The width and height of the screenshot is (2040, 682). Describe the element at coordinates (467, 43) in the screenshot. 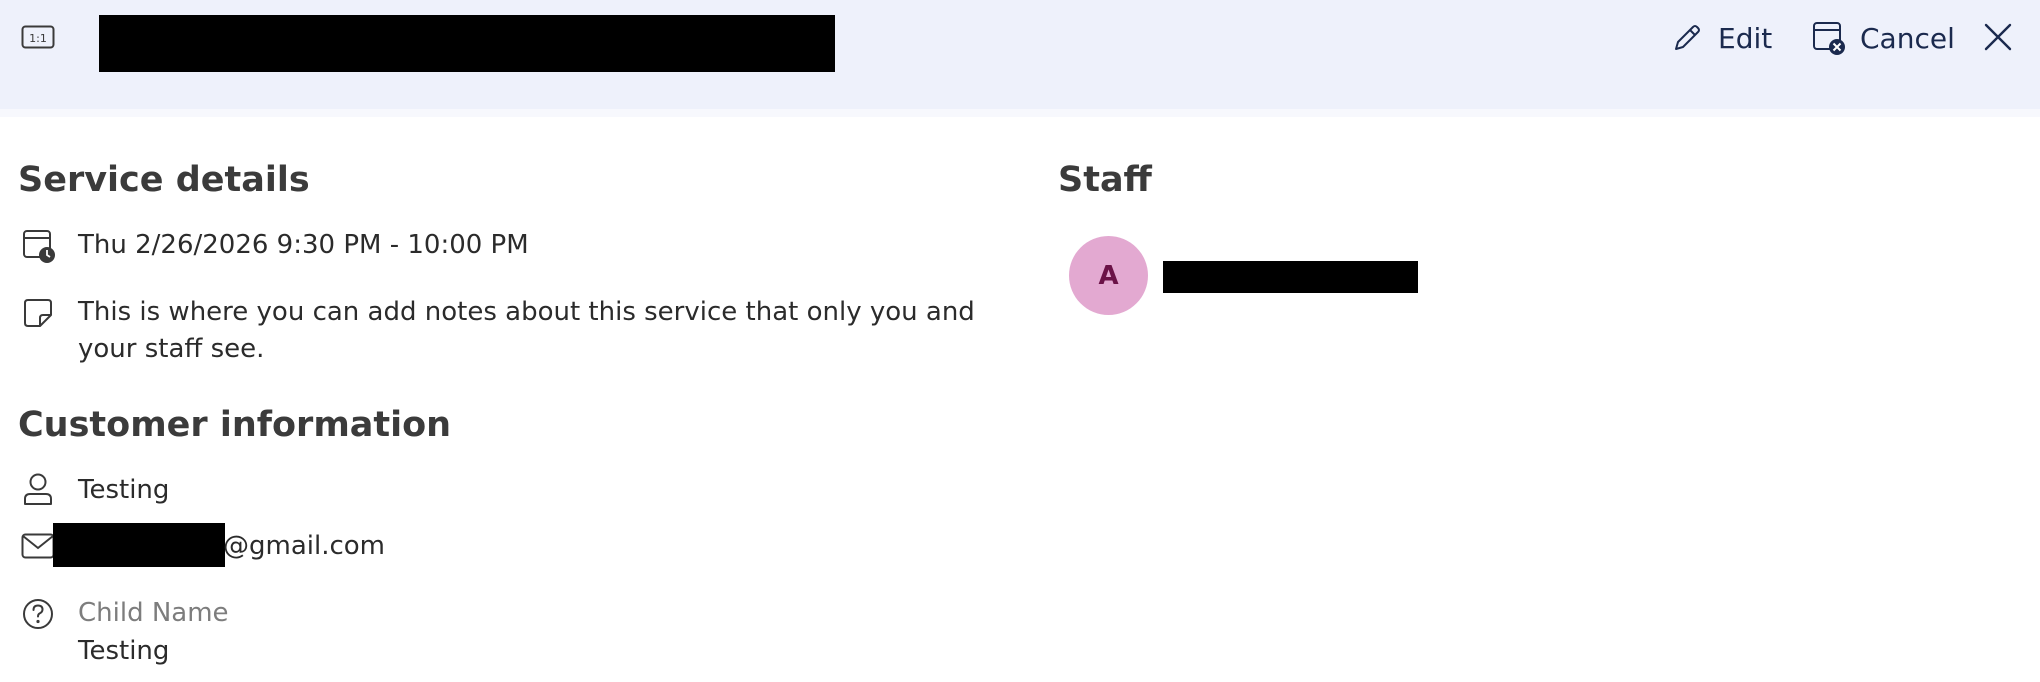

I see `appointment-title-redacted` at that location.